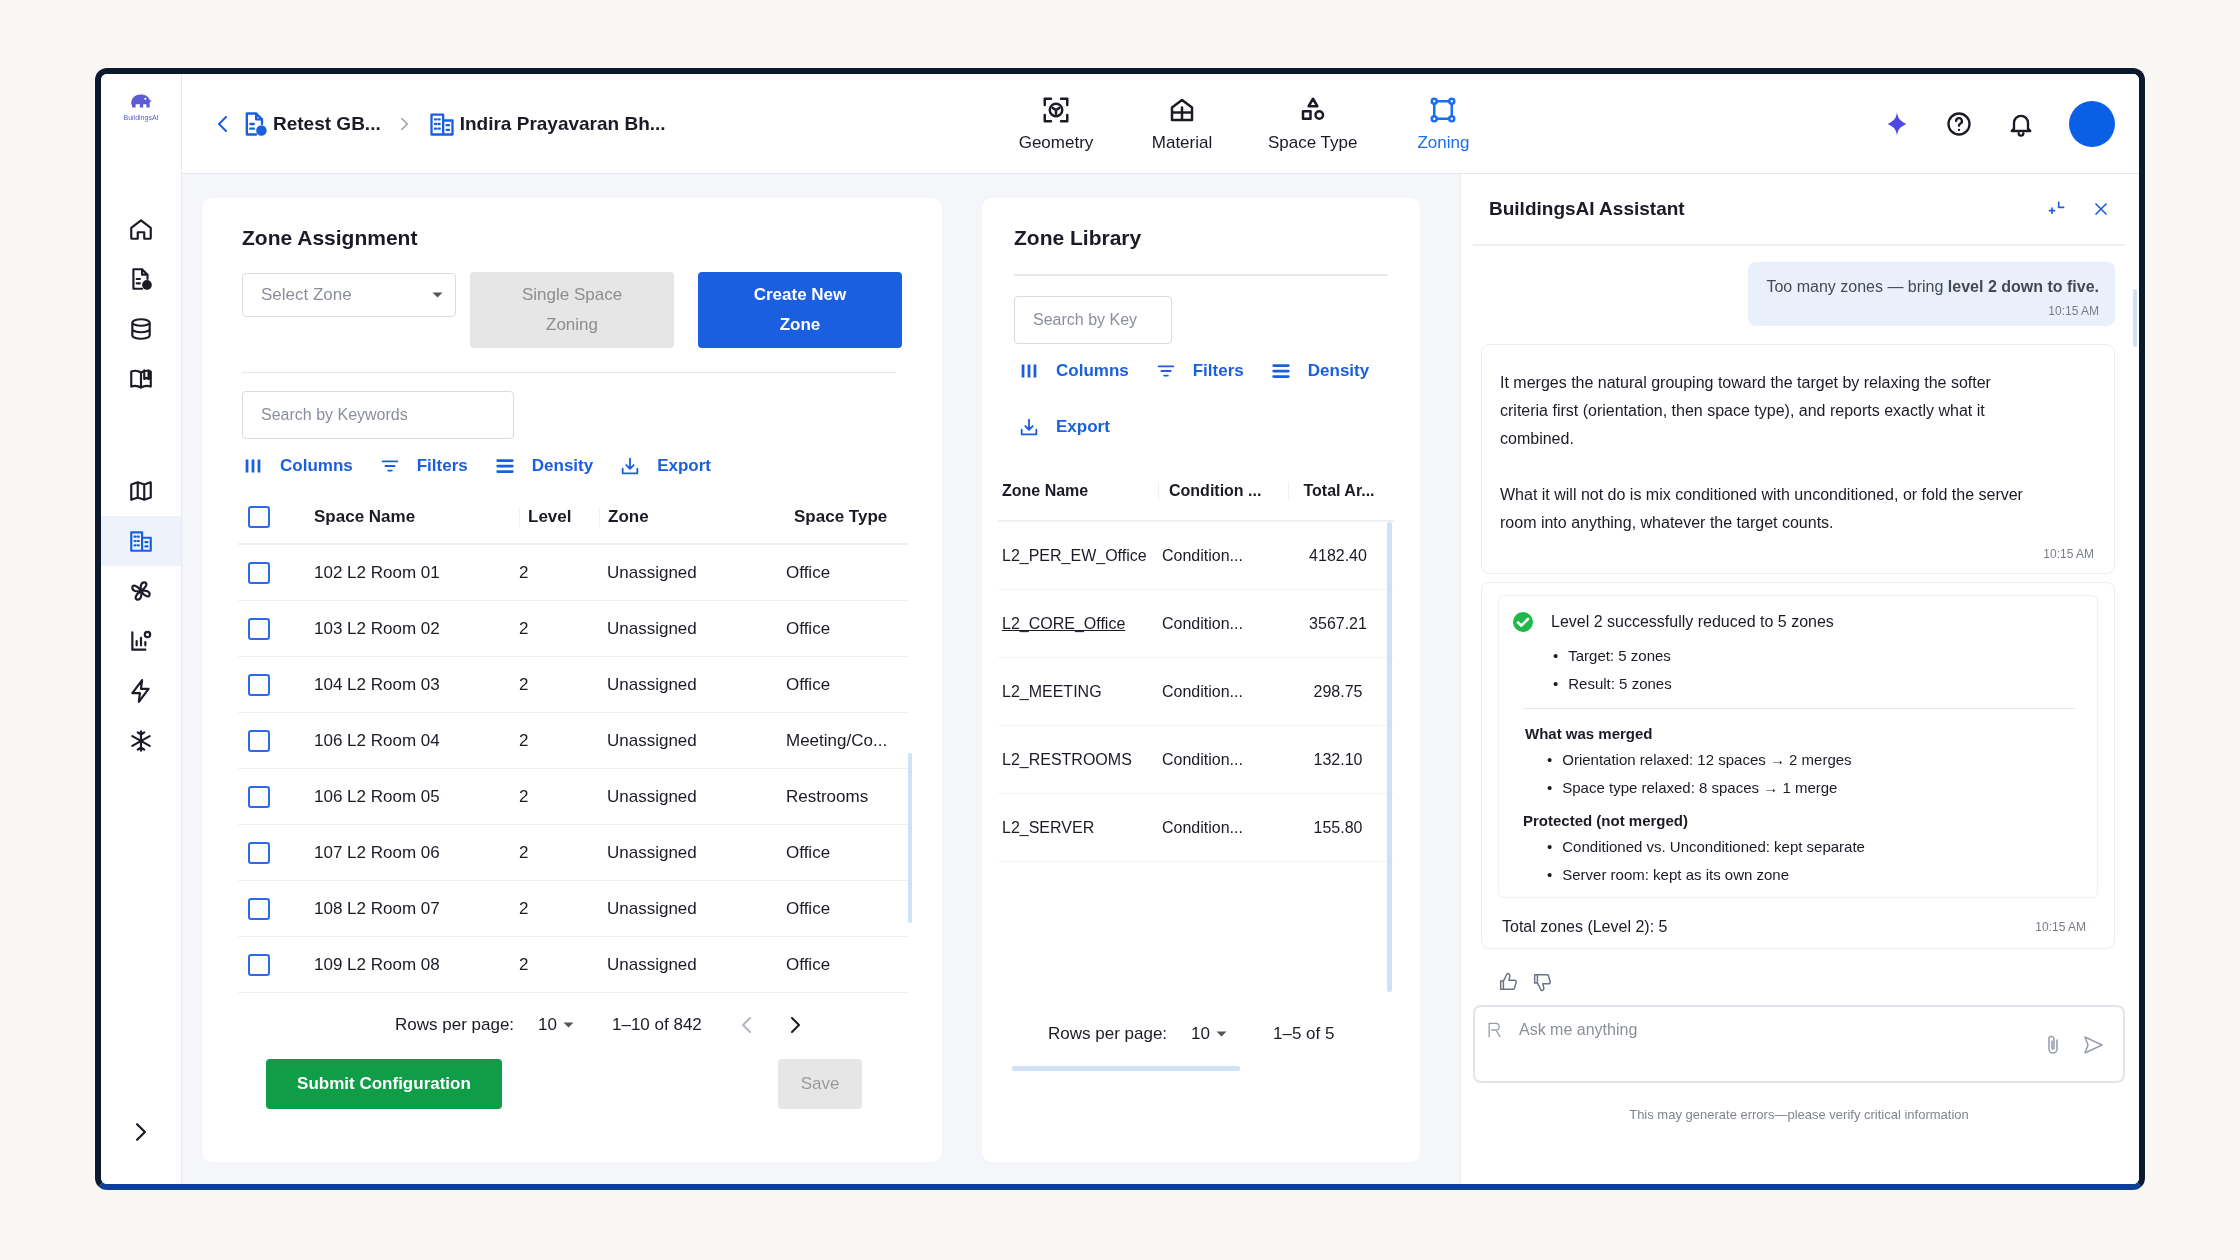 The image size is (2240, 1260). What do you see at coordinates (1338, 555) in the screenshot?
I see `table-cell: 4182.40` at bounding box center [1338, 555].